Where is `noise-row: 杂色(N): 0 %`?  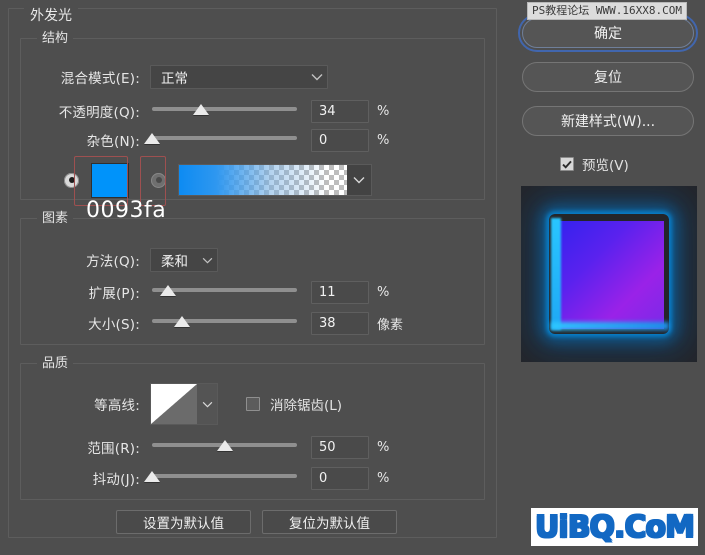 noise-row: 杂色(N): 0 % is located at coordinates (252, 140).